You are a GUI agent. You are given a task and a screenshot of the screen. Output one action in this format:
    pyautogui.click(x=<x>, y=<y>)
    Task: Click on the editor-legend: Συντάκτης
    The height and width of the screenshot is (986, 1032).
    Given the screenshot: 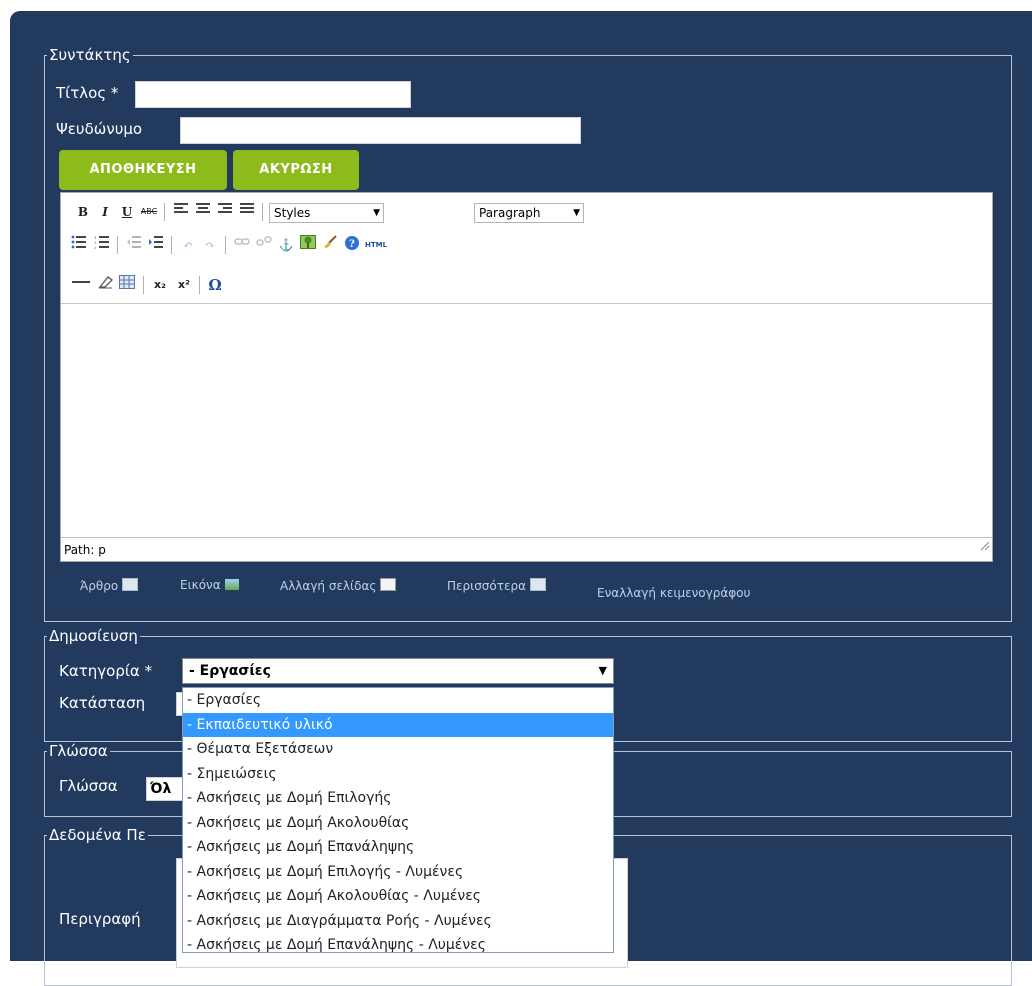 What is the action you would take?
    pyautogui.click(x=90, y=55)
    